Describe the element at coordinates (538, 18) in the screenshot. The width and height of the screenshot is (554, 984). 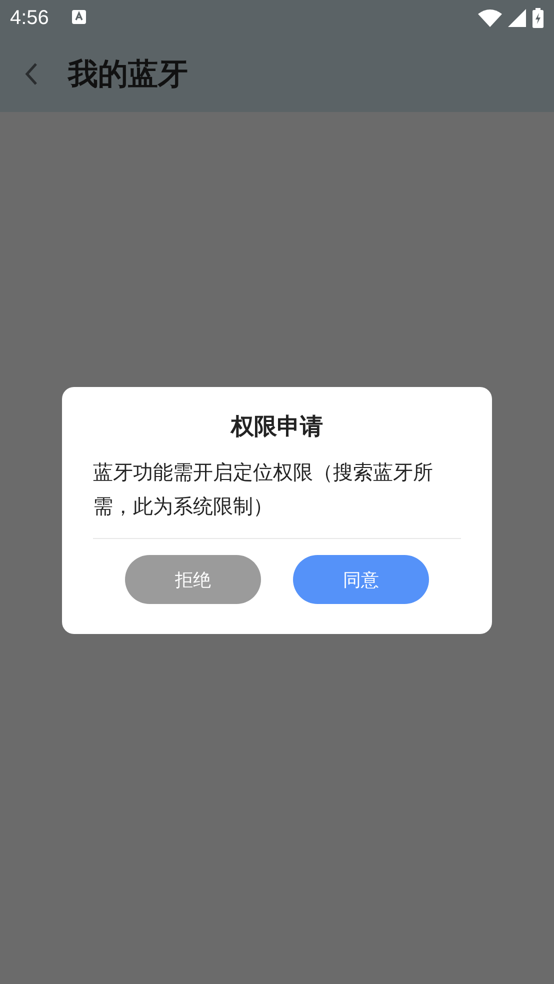
I see `battery-icon` at that location.